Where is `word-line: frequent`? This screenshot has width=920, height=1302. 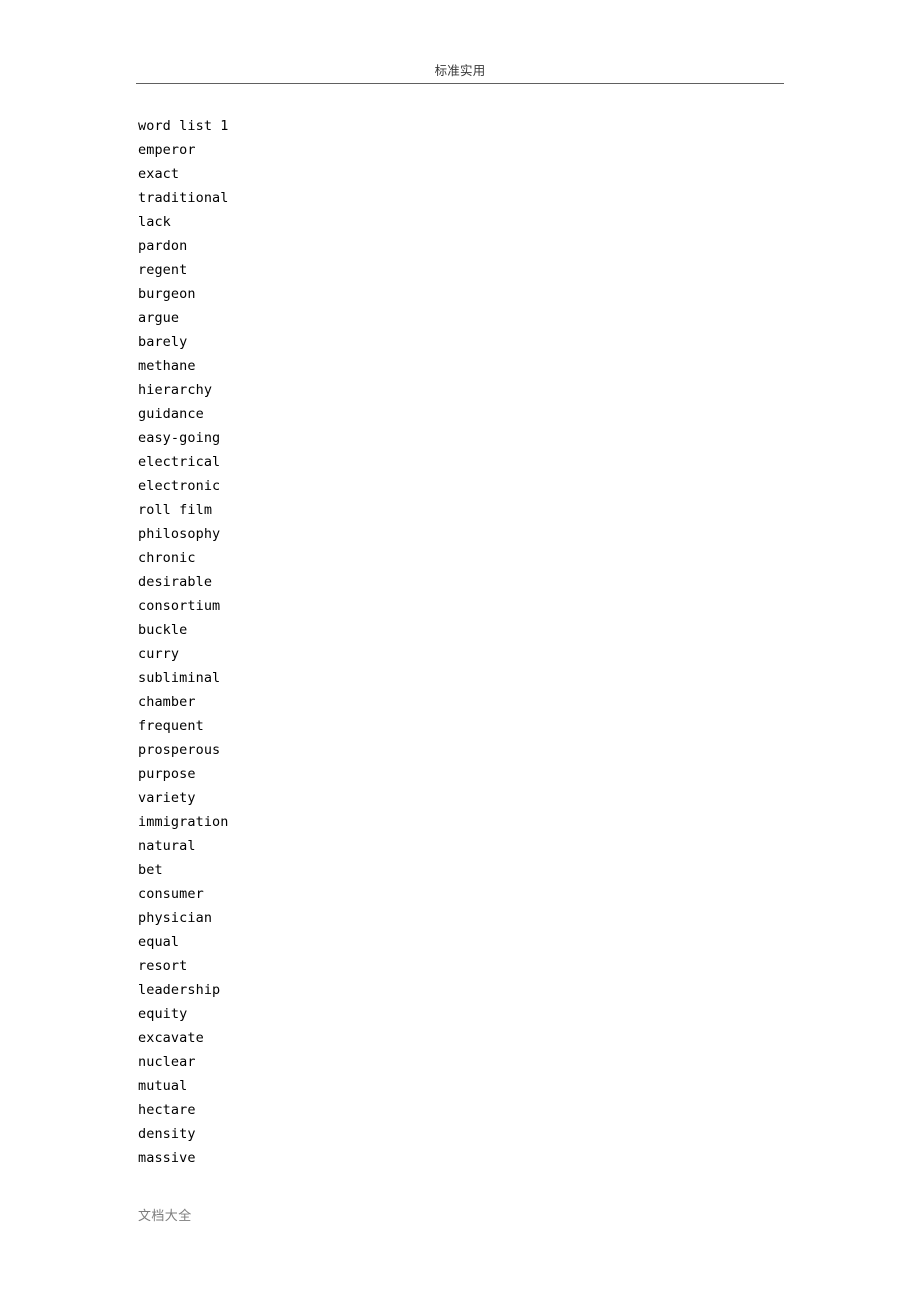 word-line: frequent is located at coordinates (171, 726).